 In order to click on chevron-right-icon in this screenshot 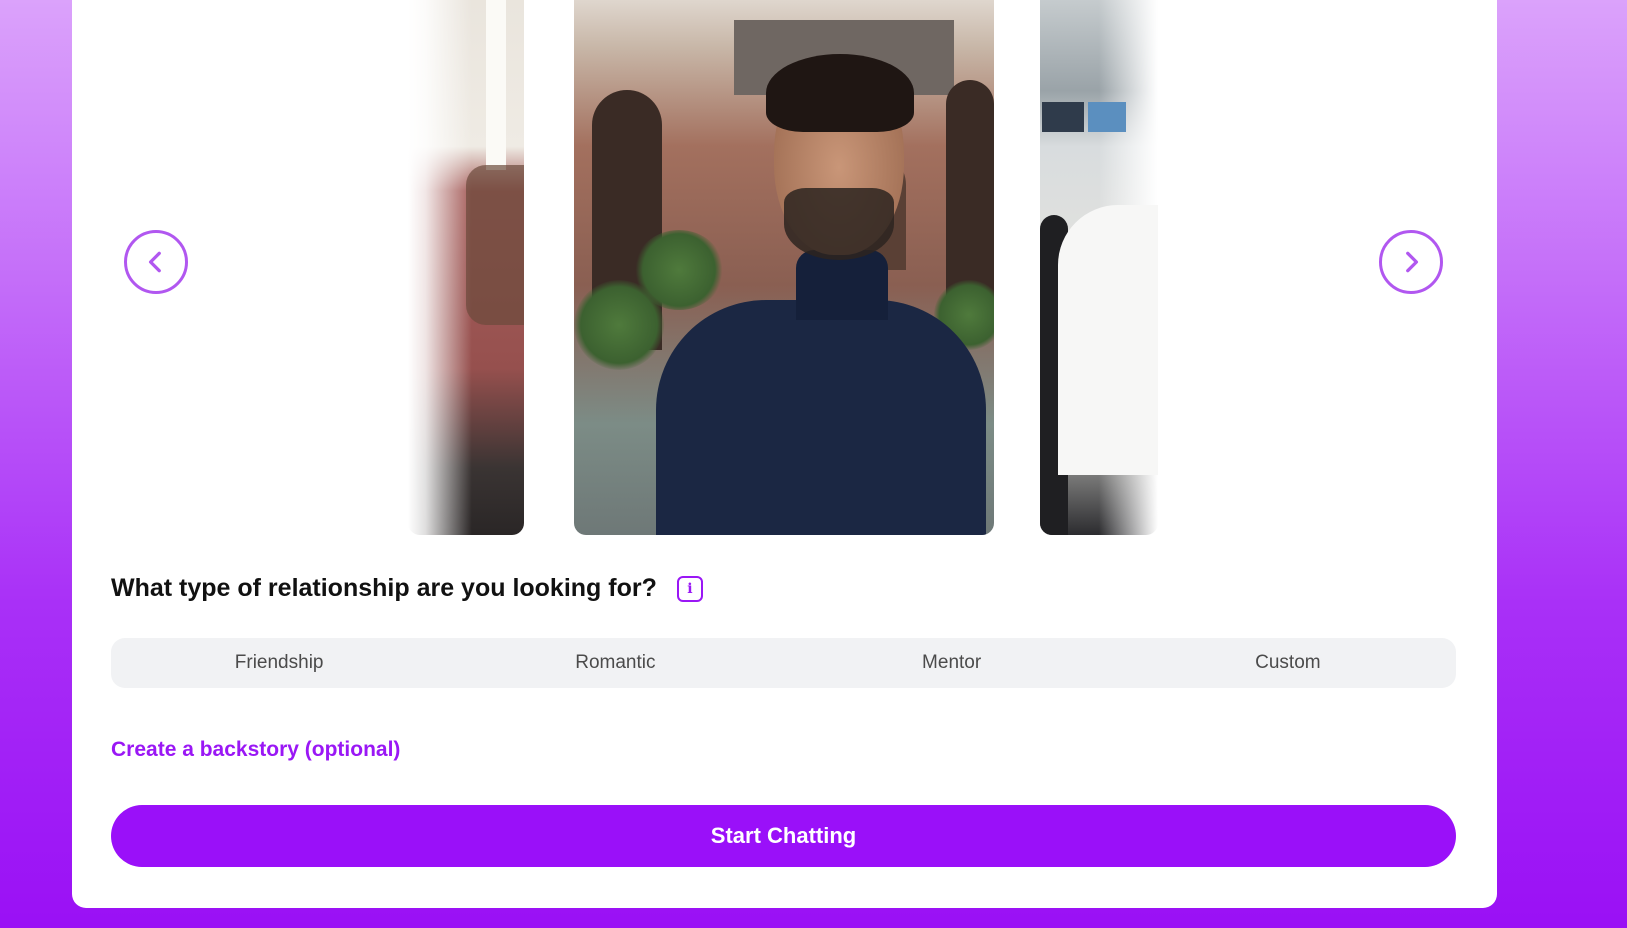, I will do `click(1412, 262)`.